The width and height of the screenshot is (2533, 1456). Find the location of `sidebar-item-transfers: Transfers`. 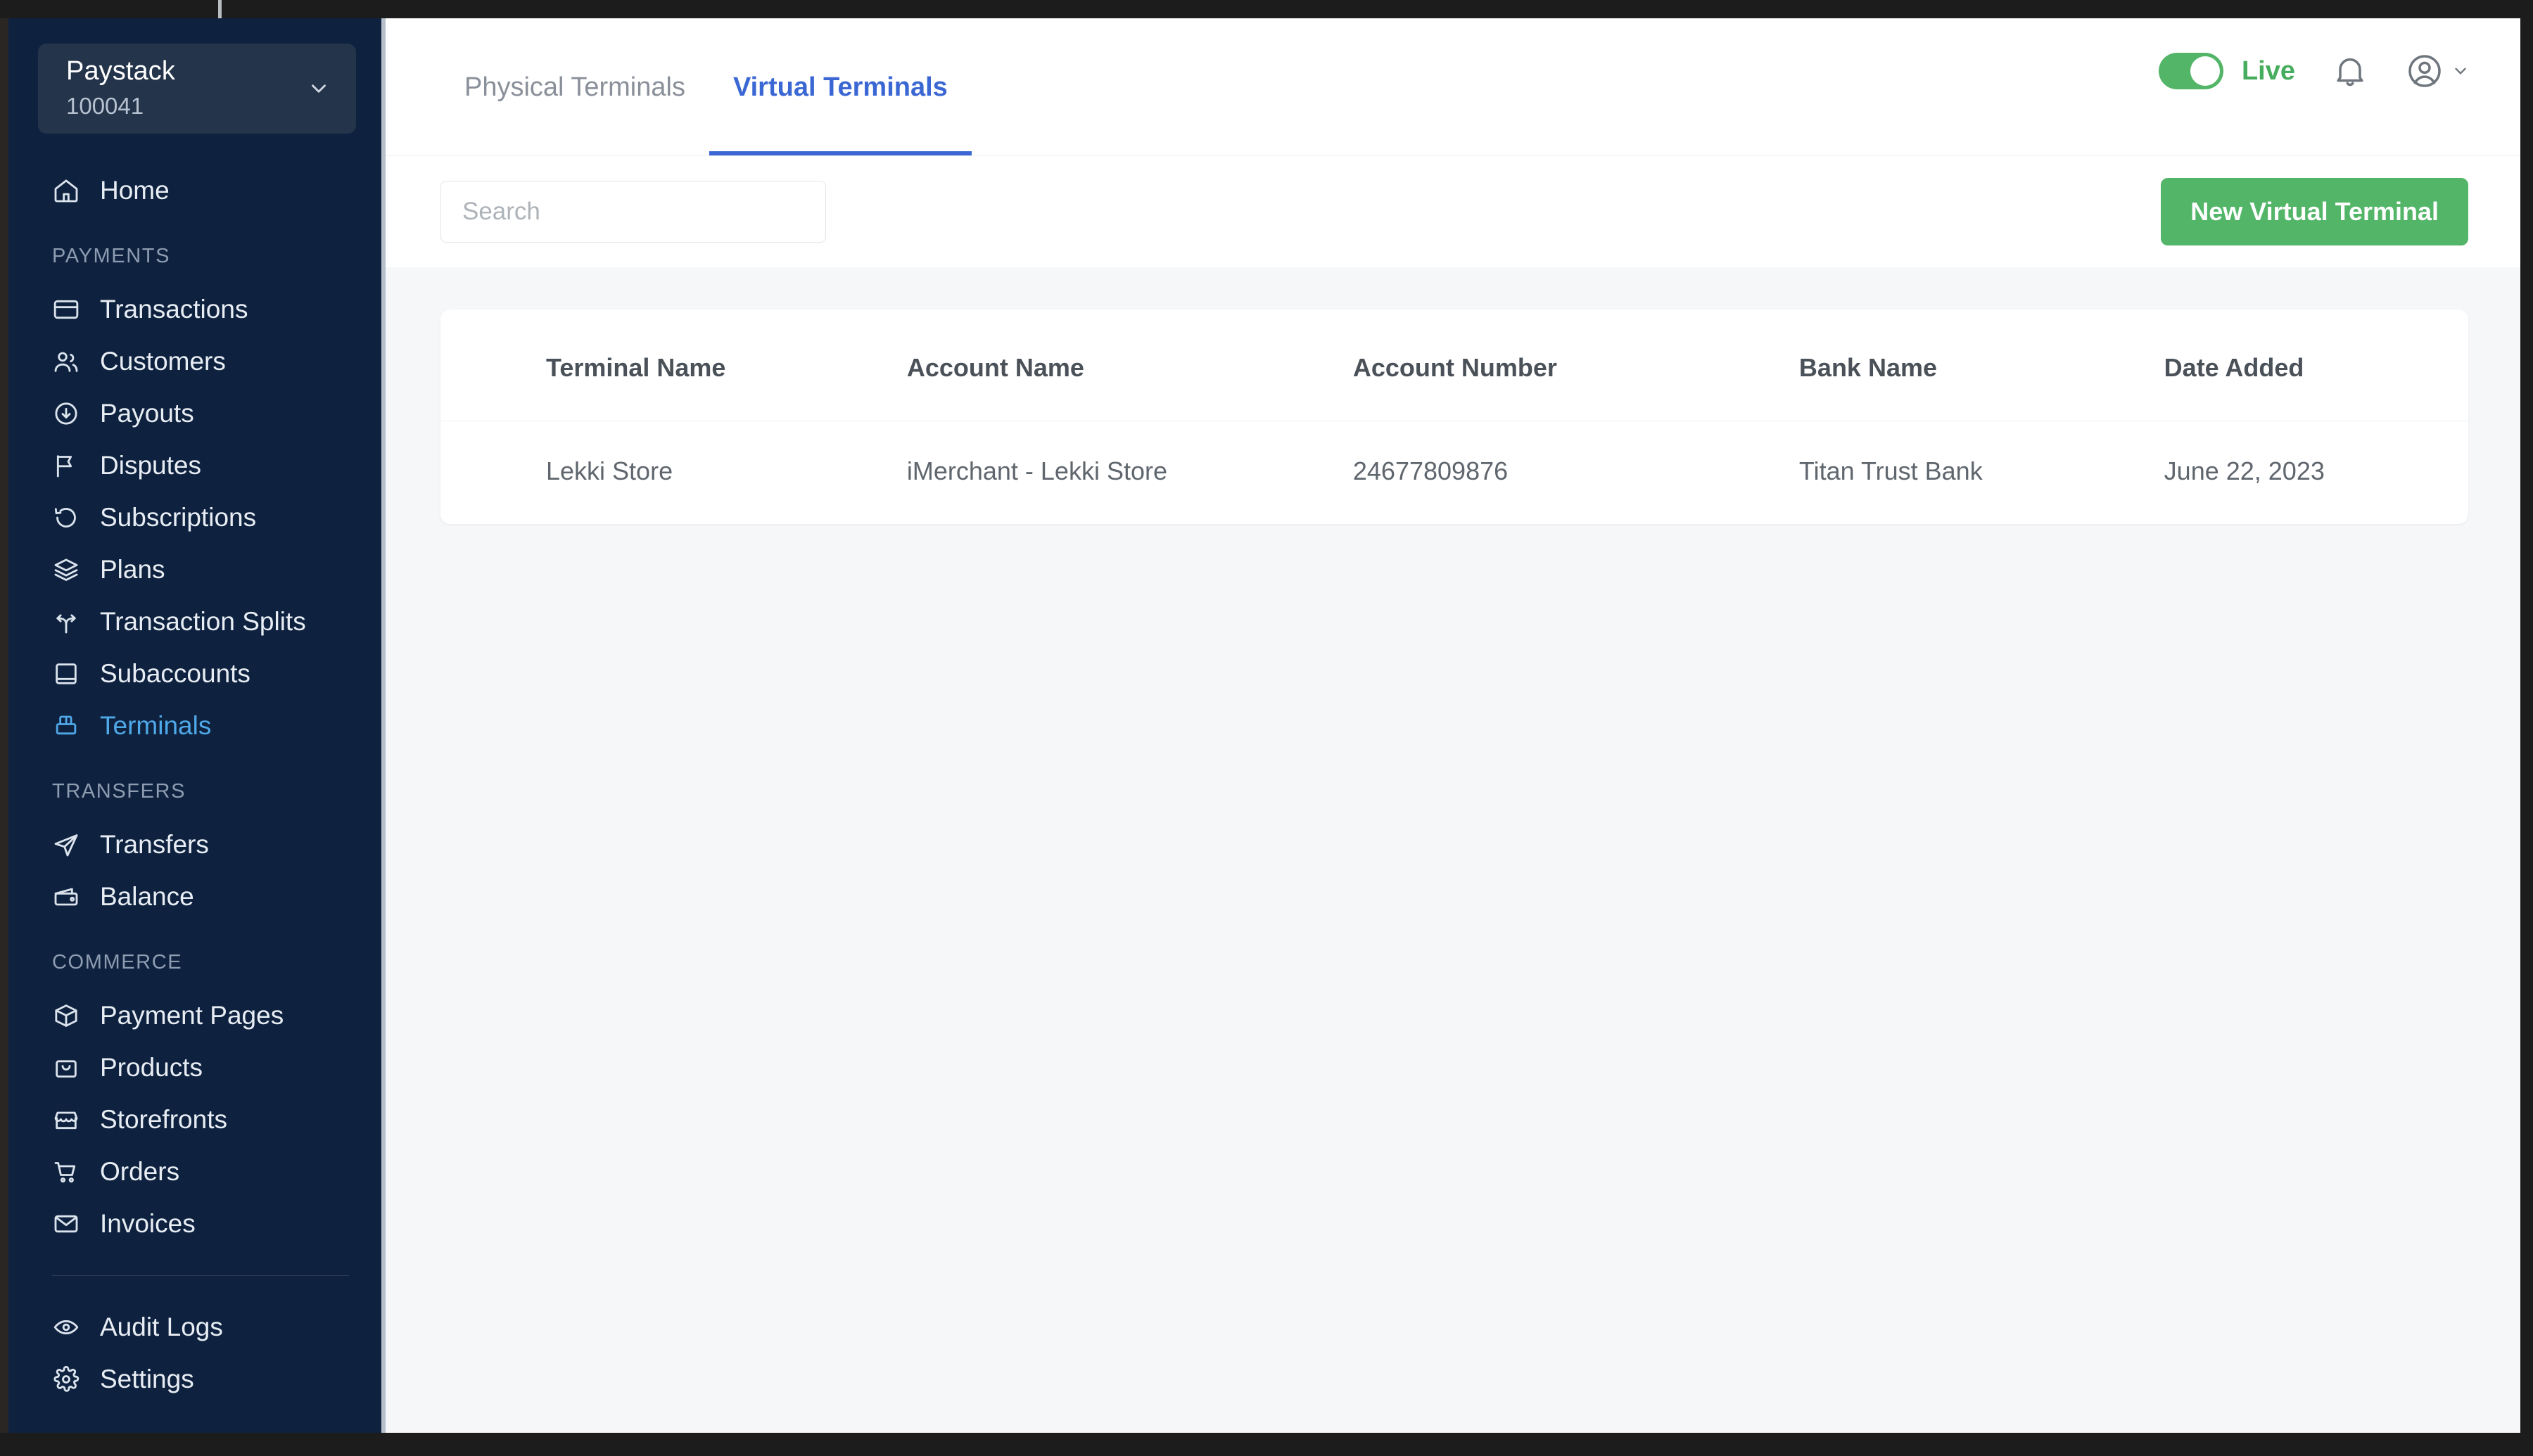

sidebar-item-transfers: Transfers is located at coordinates (197, 845).